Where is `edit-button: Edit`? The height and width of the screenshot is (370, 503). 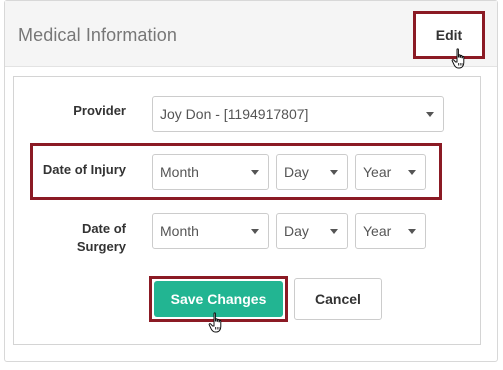
edit-button: Edit is located at coordinates (449, 35).